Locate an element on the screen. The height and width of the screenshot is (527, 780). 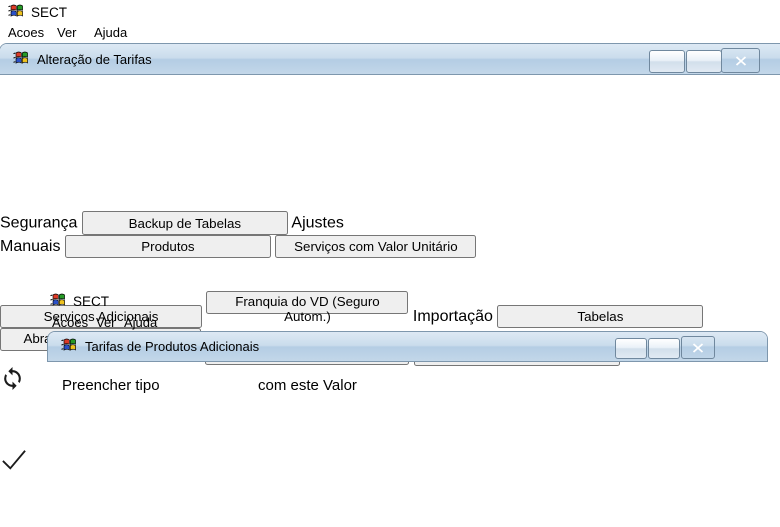
window1-close-button is located at coordinates (740, 60).